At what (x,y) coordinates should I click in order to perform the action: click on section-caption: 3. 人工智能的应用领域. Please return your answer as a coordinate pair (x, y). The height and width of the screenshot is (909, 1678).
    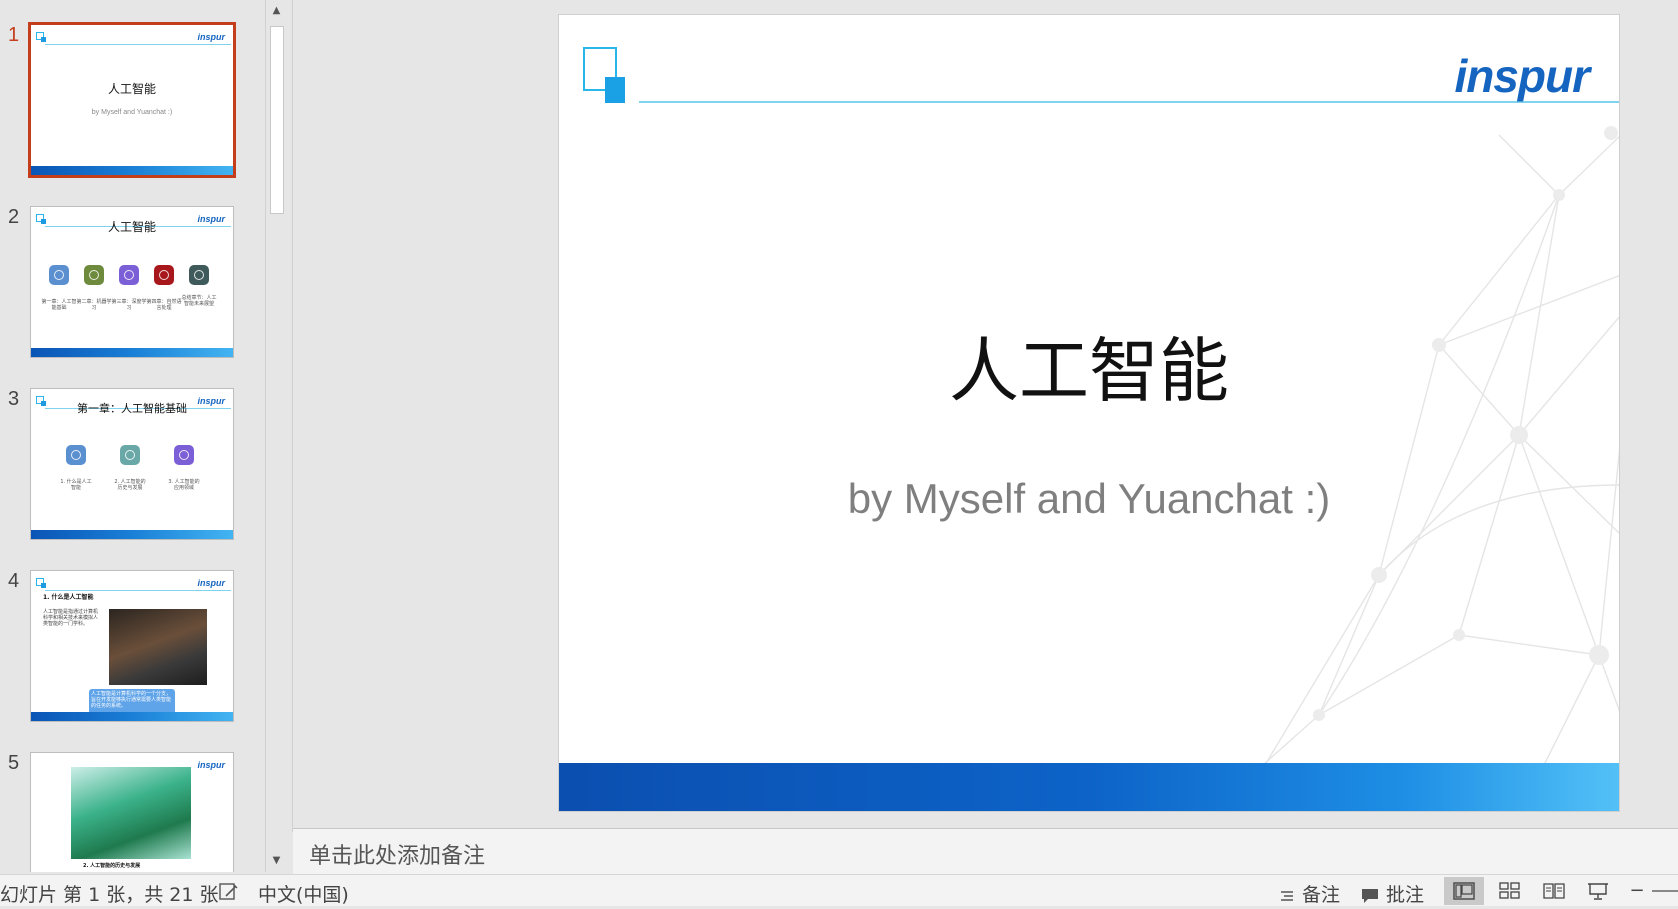
    Looking at the image, I should click on (184, 485).